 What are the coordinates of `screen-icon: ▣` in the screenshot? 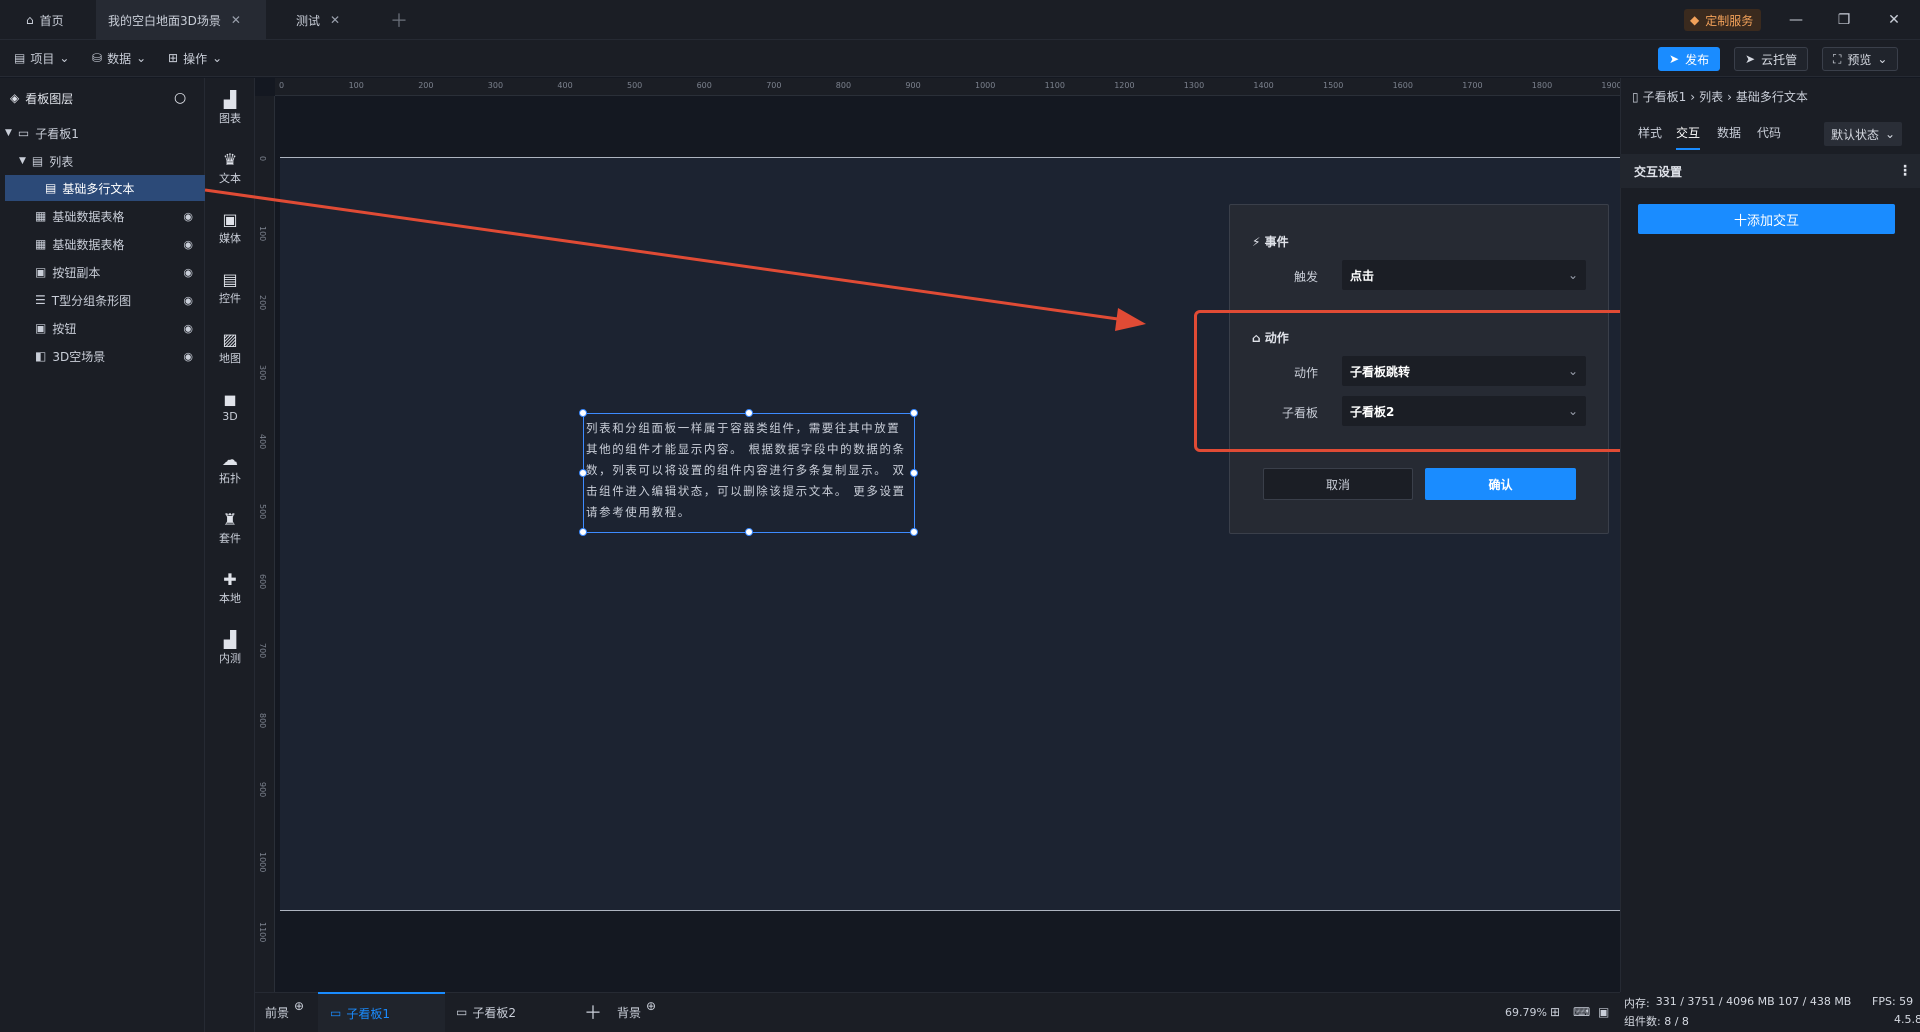 It's located at (1603, 1012).